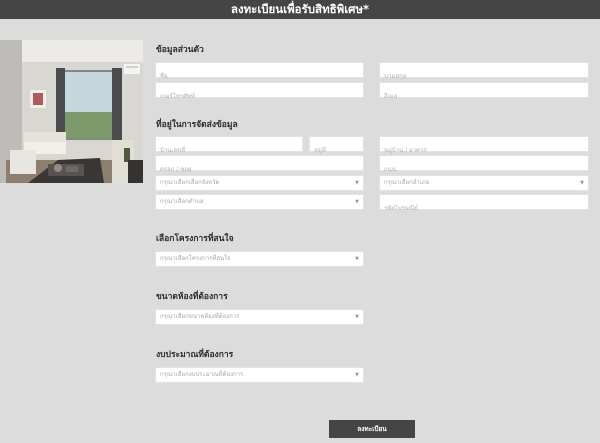 This screenshot has height=443, width=600. I want to click on soi-field, so click(259, 166).